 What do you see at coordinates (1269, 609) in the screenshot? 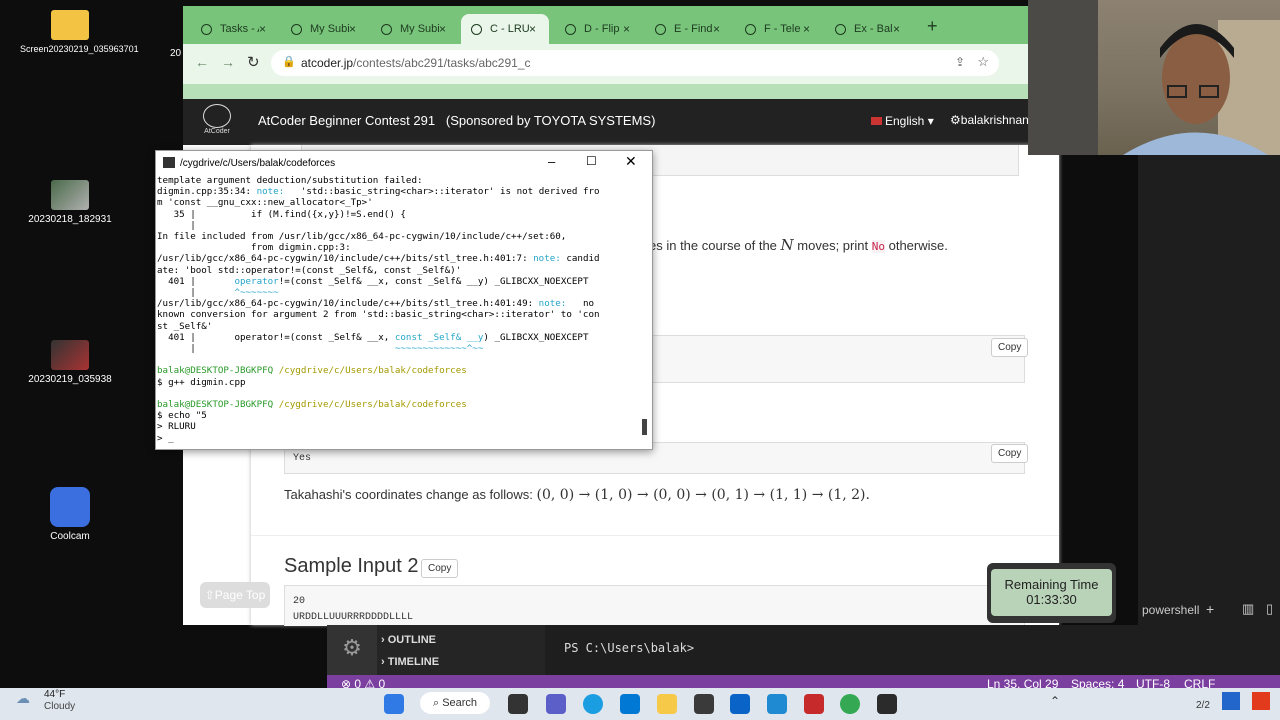
I see `trash-icon: ▯` at bounding box center [1269, 609].